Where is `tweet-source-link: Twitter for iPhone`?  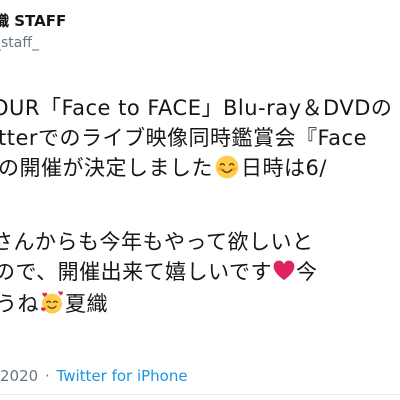
tweet-source-link: Twitter for iPhone is located at coordinates (122, 376).